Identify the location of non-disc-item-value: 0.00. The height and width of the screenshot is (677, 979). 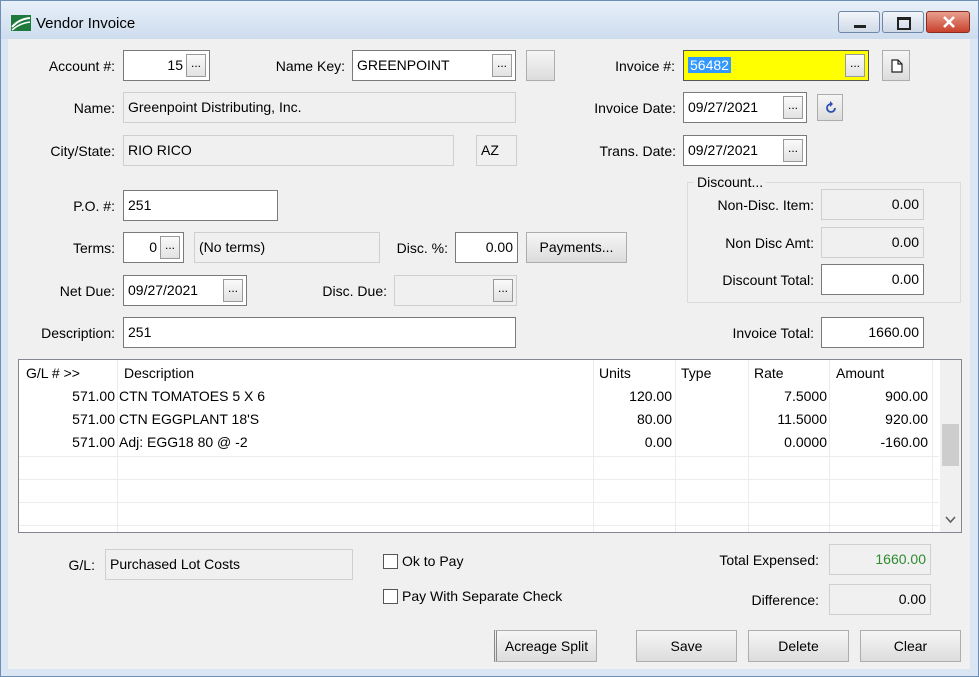
(905, 204).